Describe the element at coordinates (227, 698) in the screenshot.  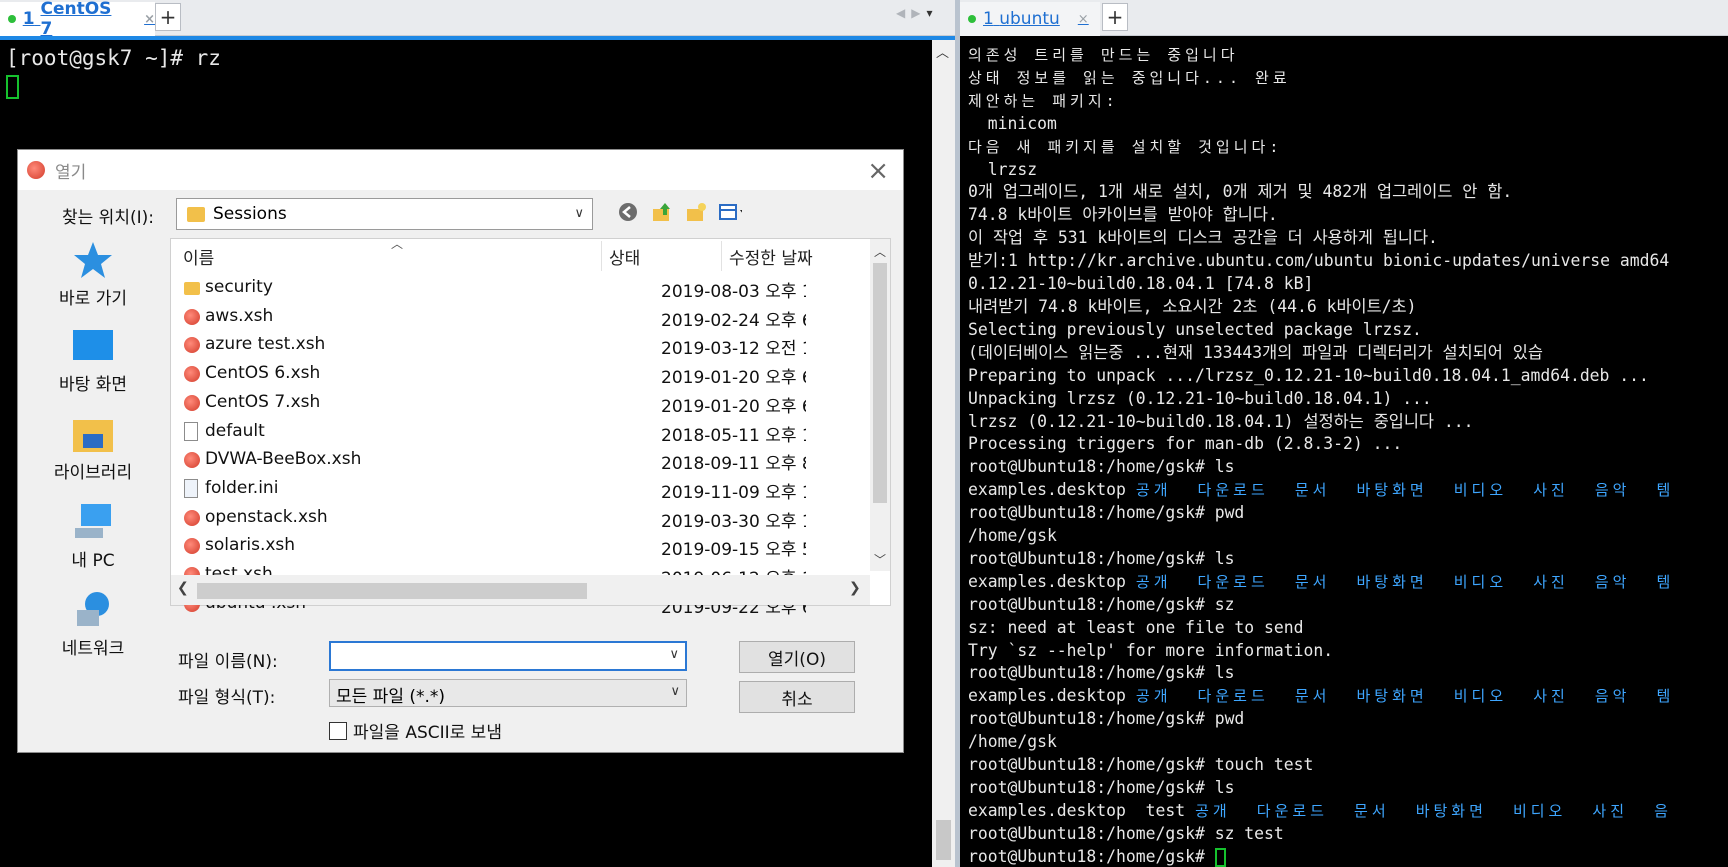
I see `filetype-label: 파일 형식(T):` at that location.